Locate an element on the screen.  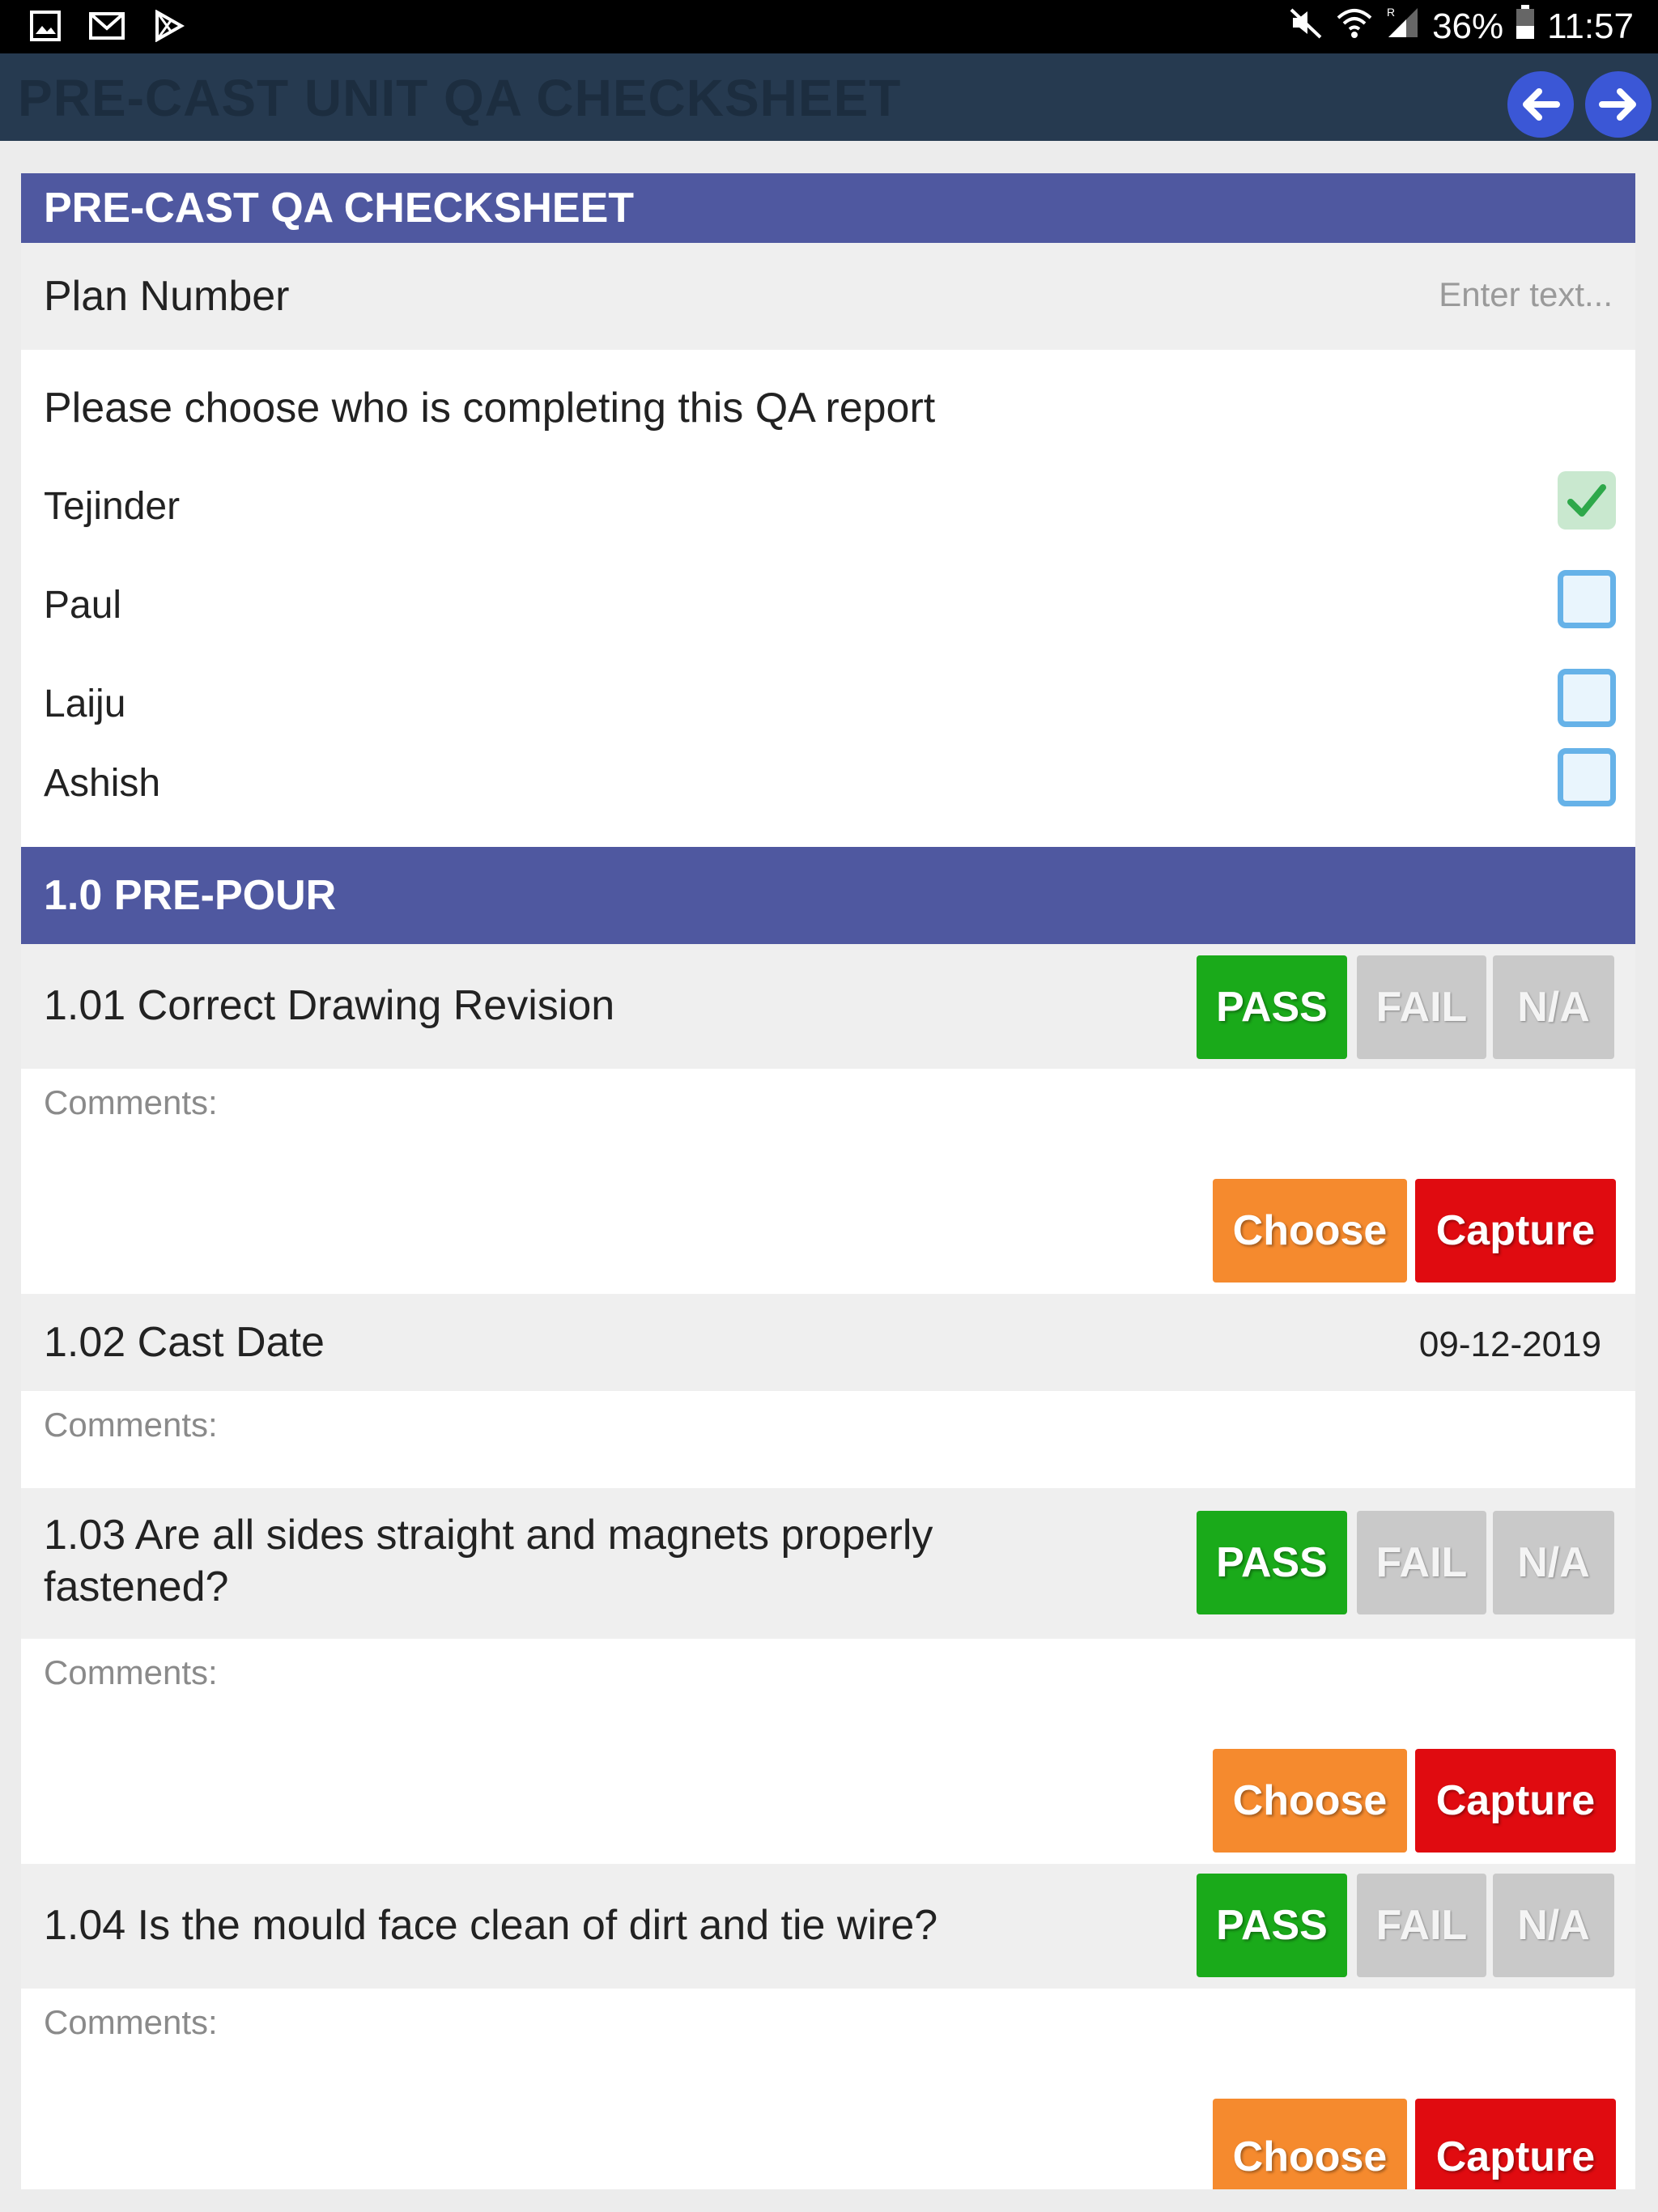
battery-percent: 36% is located at coordinates (1468, 26).